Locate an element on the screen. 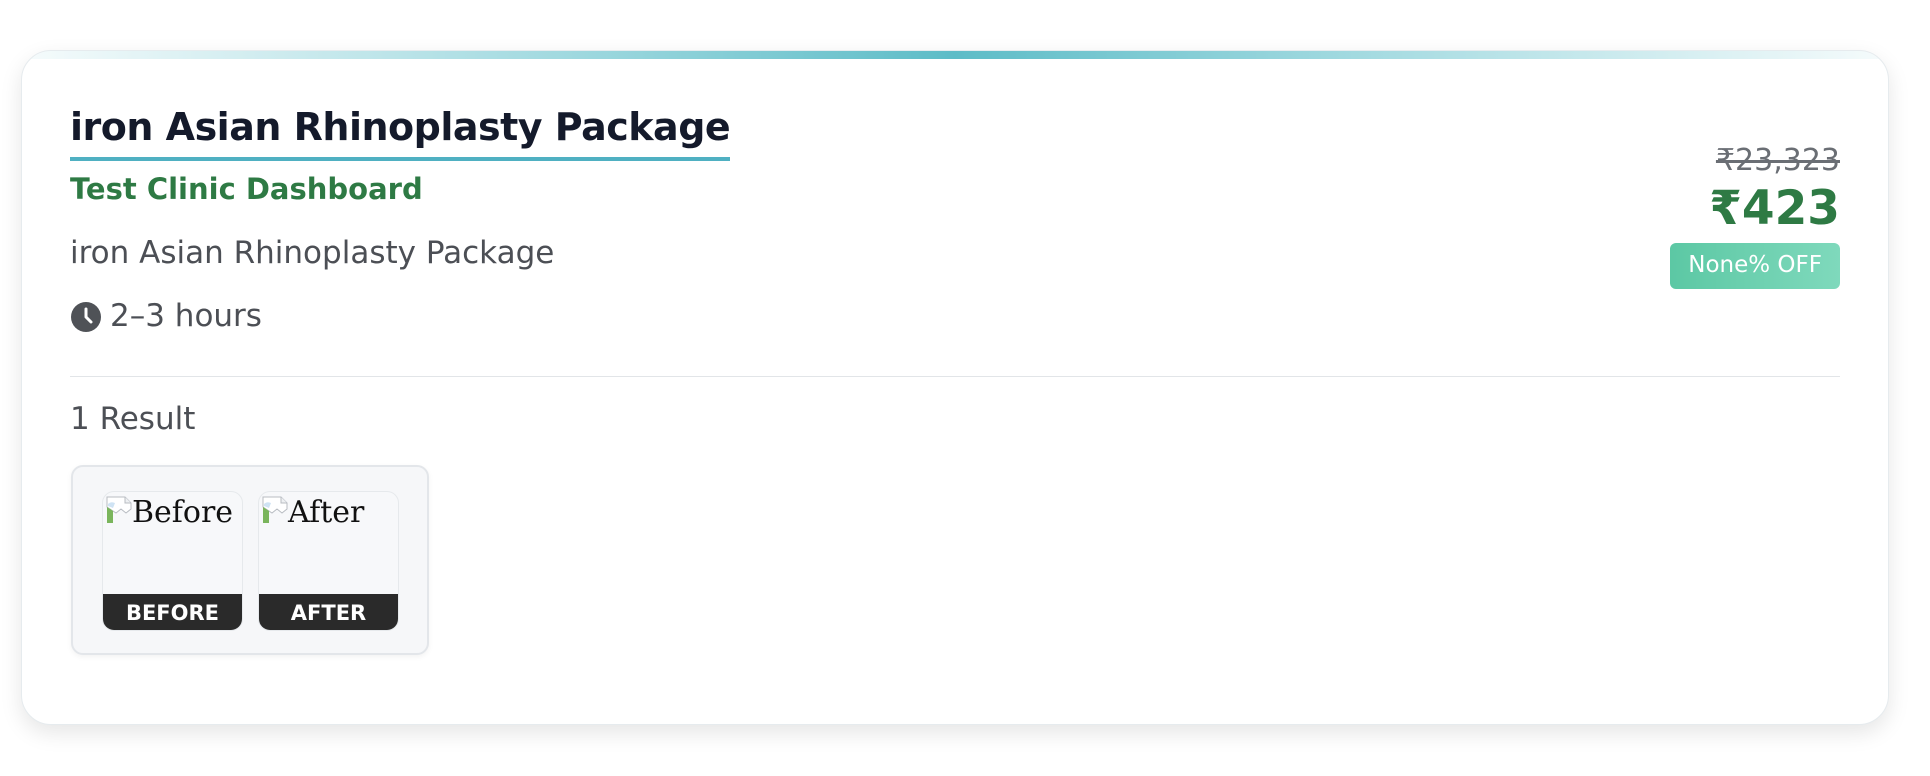 The height and width of the screenshot is (776, 1930). duration-info: 2–3 hours is located at coordinates (166, 316).